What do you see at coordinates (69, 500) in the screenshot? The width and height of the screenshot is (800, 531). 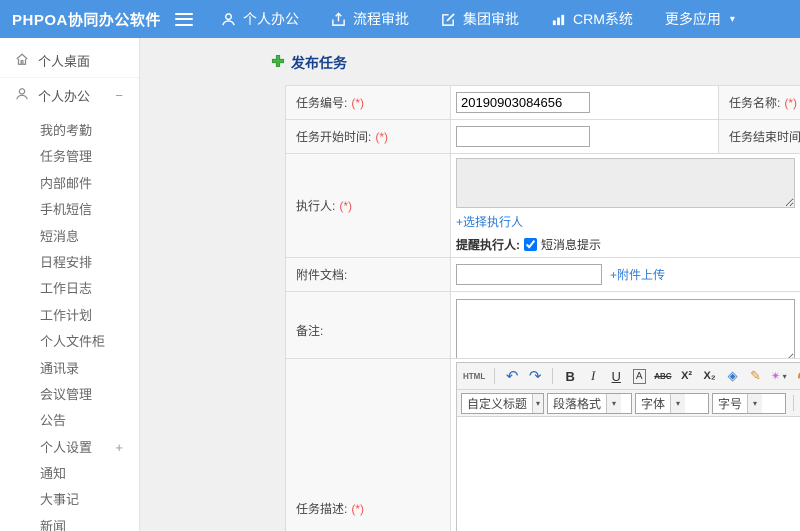 I see `sidebar-item-major-events: 大事记` at bounding box center [69, 500].